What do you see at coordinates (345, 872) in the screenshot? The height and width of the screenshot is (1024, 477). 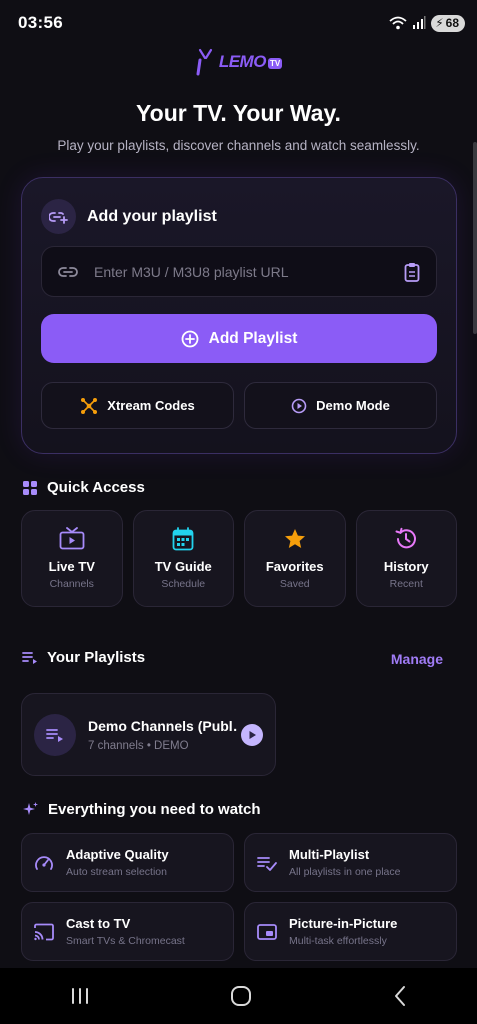 I see `feature-sub-multi-playlist: All playlists in one place` at bounding box center [345, 872].